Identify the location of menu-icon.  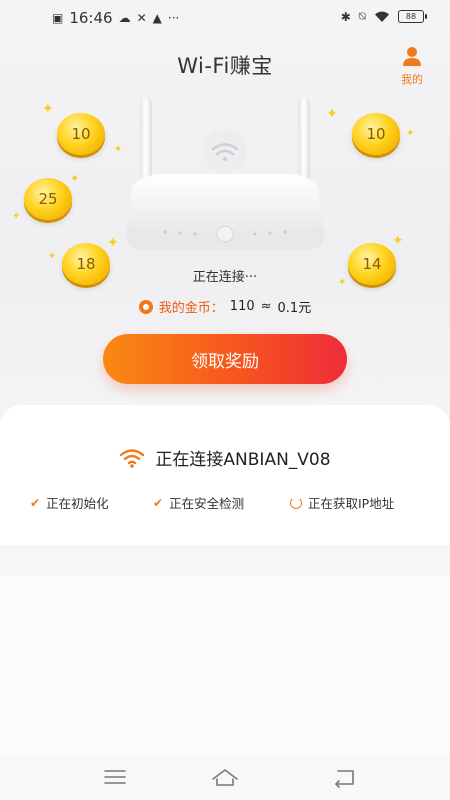
(115, 777).